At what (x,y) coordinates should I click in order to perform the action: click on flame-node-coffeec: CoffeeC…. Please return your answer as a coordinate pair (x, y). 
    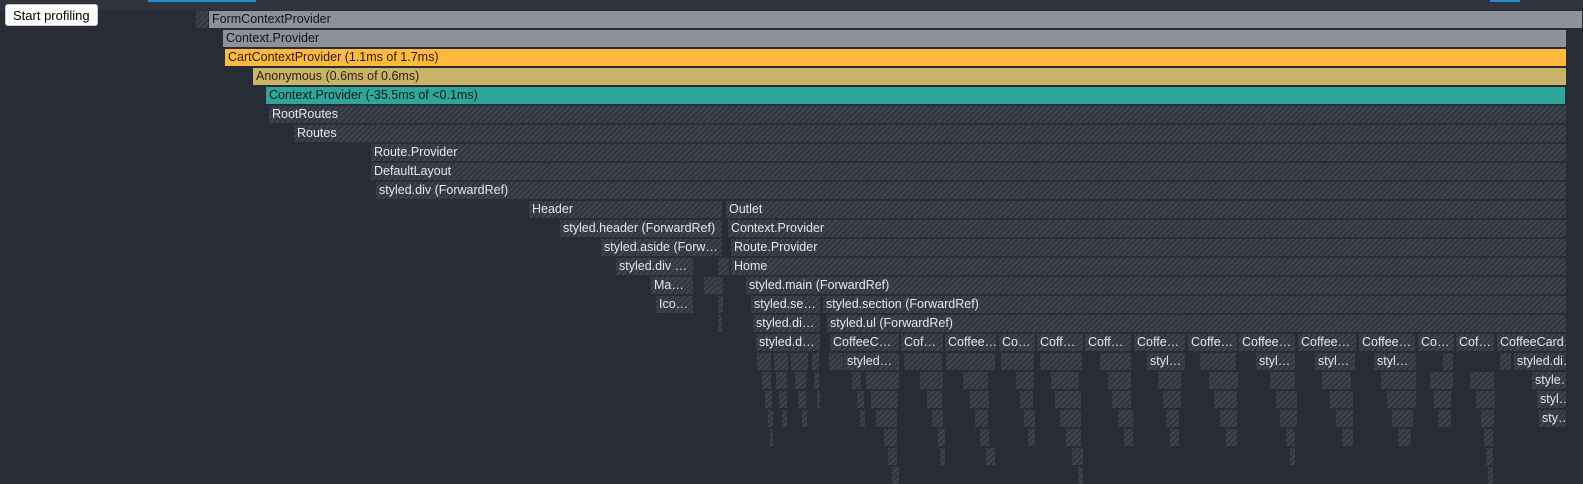
    Looking at the image, I should click on (865, 342).